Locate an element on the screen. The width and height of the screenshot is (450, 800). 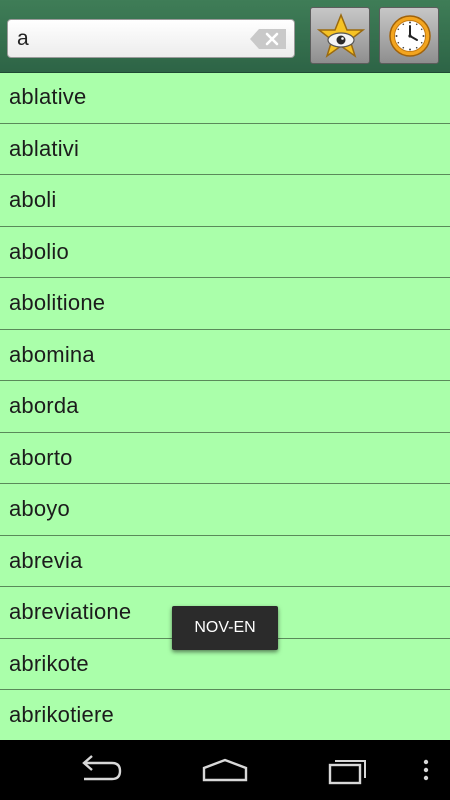
top-bar: a is located at coordinates (225, 36).